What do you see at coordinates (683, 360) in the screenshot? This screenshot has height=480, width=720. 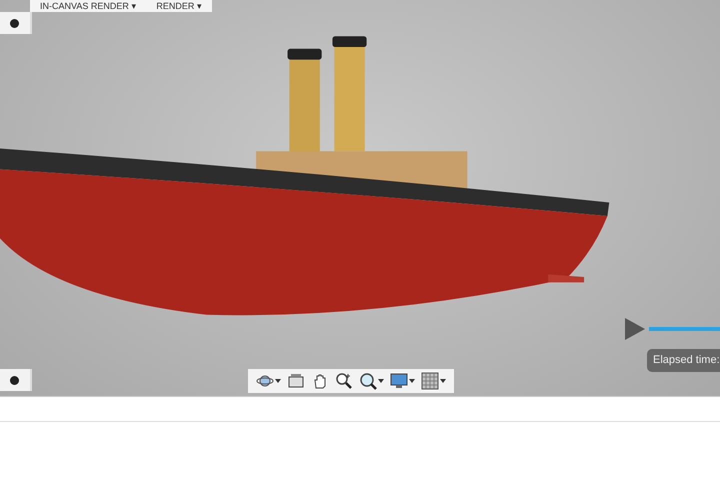 I see `elapsed-time-label: Elapsed time:` at bounding box center [683, 360].